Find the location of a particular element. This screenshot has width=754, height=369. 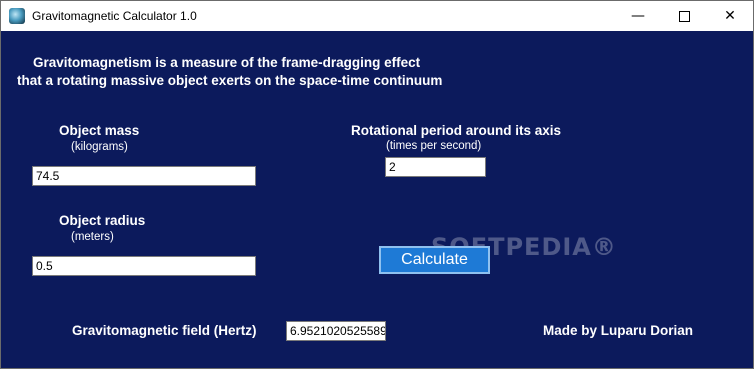

close-button: ✕ is located at coordinates (730, 16).